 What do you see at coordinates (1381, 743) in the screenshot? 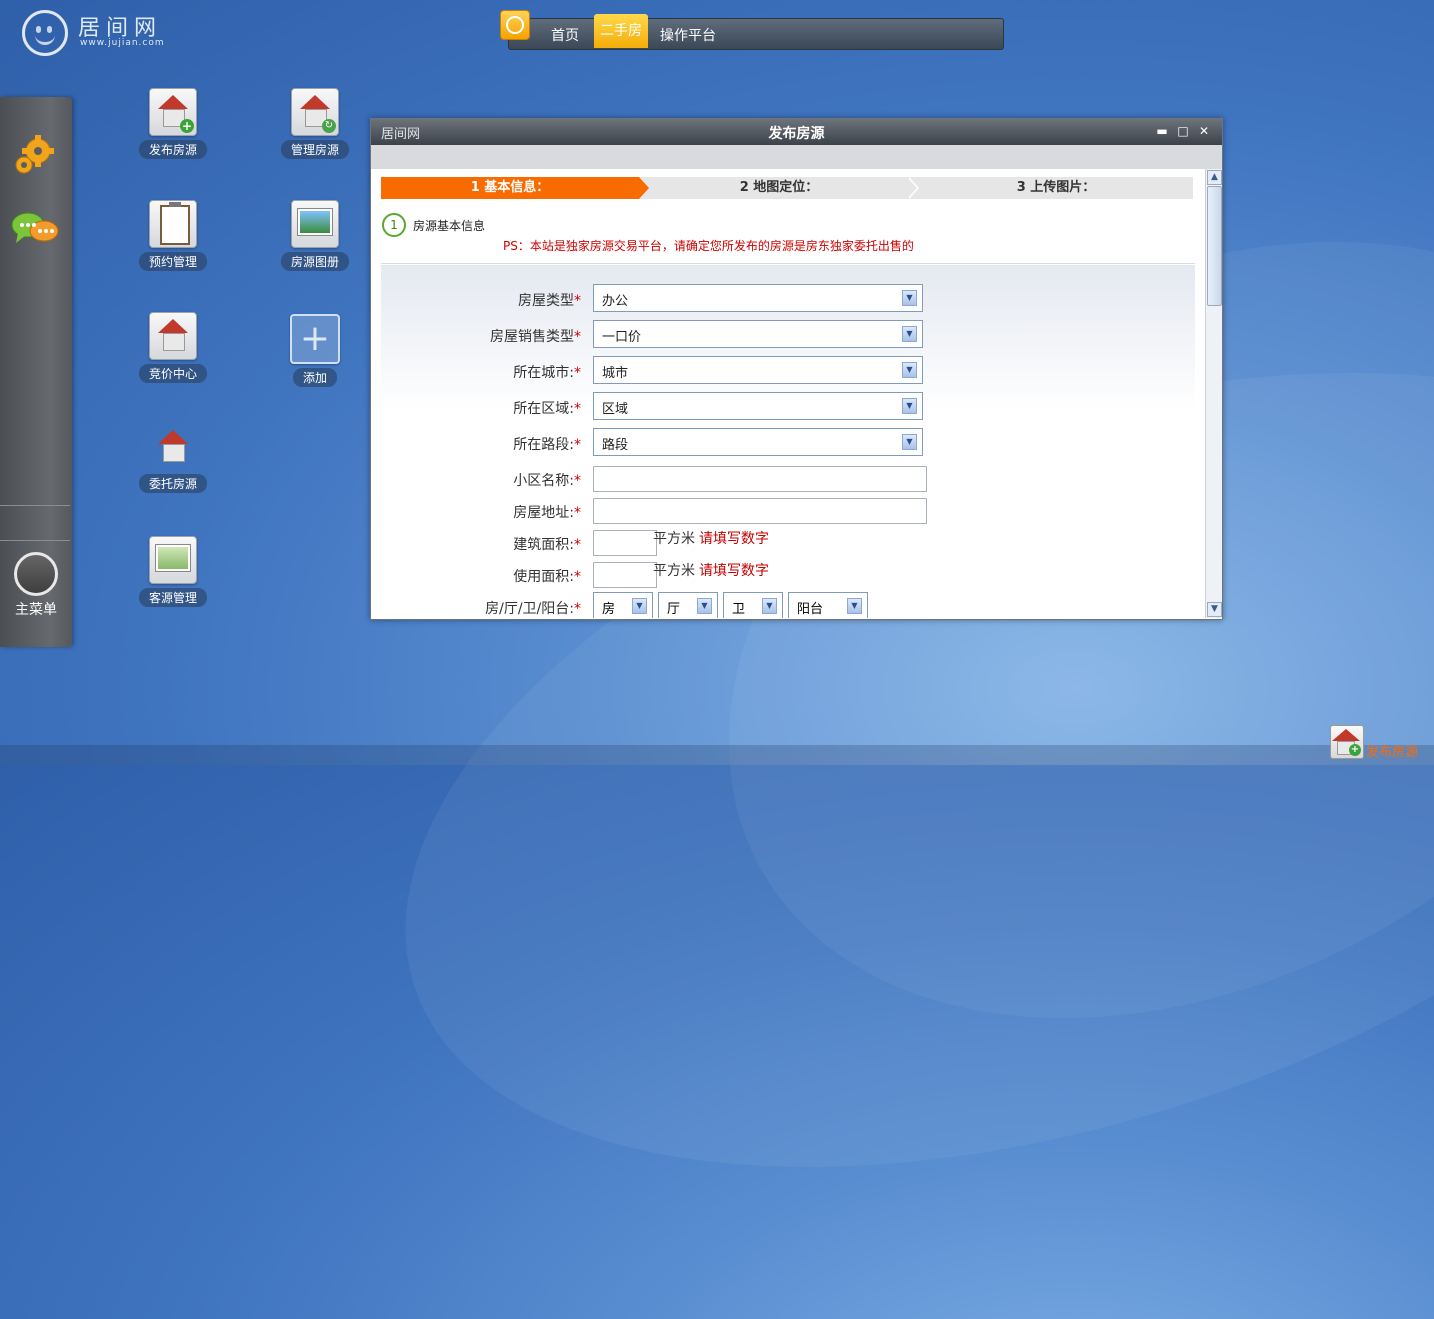
I see `taskbar-item-publish: + 发布房源` at bounding box center [1381, 743].